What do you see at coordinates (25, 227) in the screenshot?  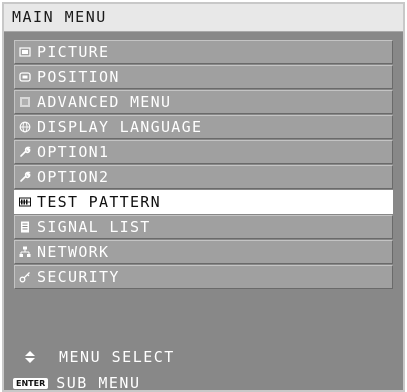 I see `signal-list-icon` at bounding box center [25, 227].